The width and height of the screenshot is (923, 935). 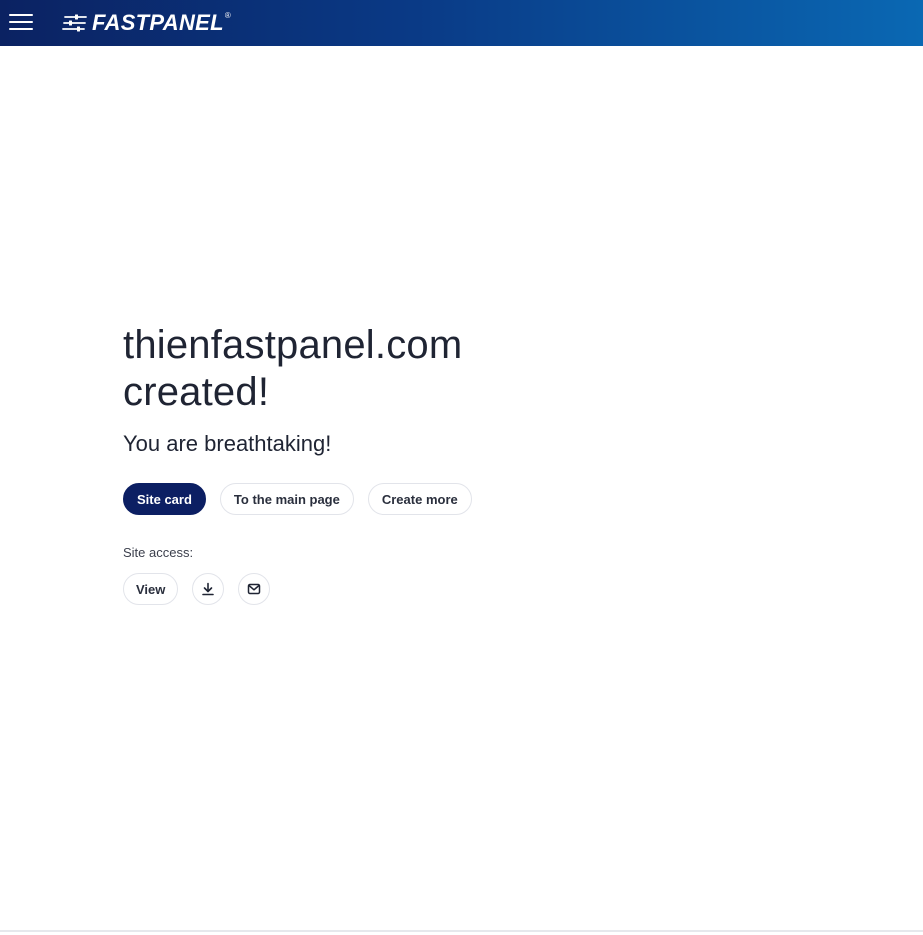 I want to click on site-access-actions: View, so click(x=373, y=589).